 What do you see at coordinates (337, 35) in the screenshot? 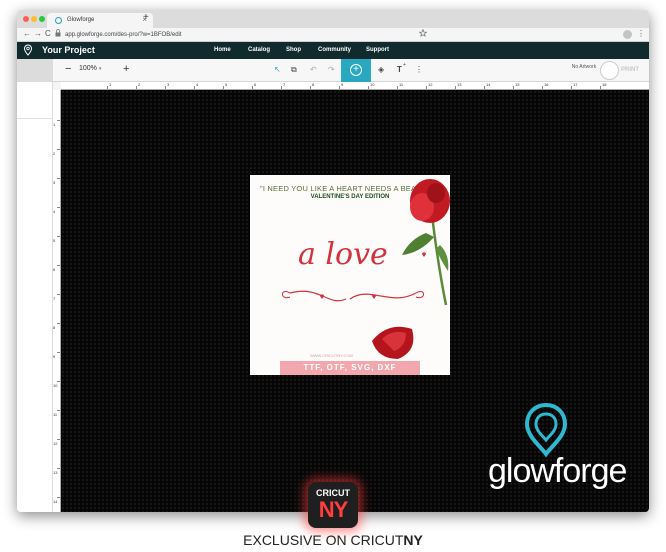
I see `url-field: app.glowforge.com/des-pro/?w=1BFOB/edit` at bounding box center [337, 35].